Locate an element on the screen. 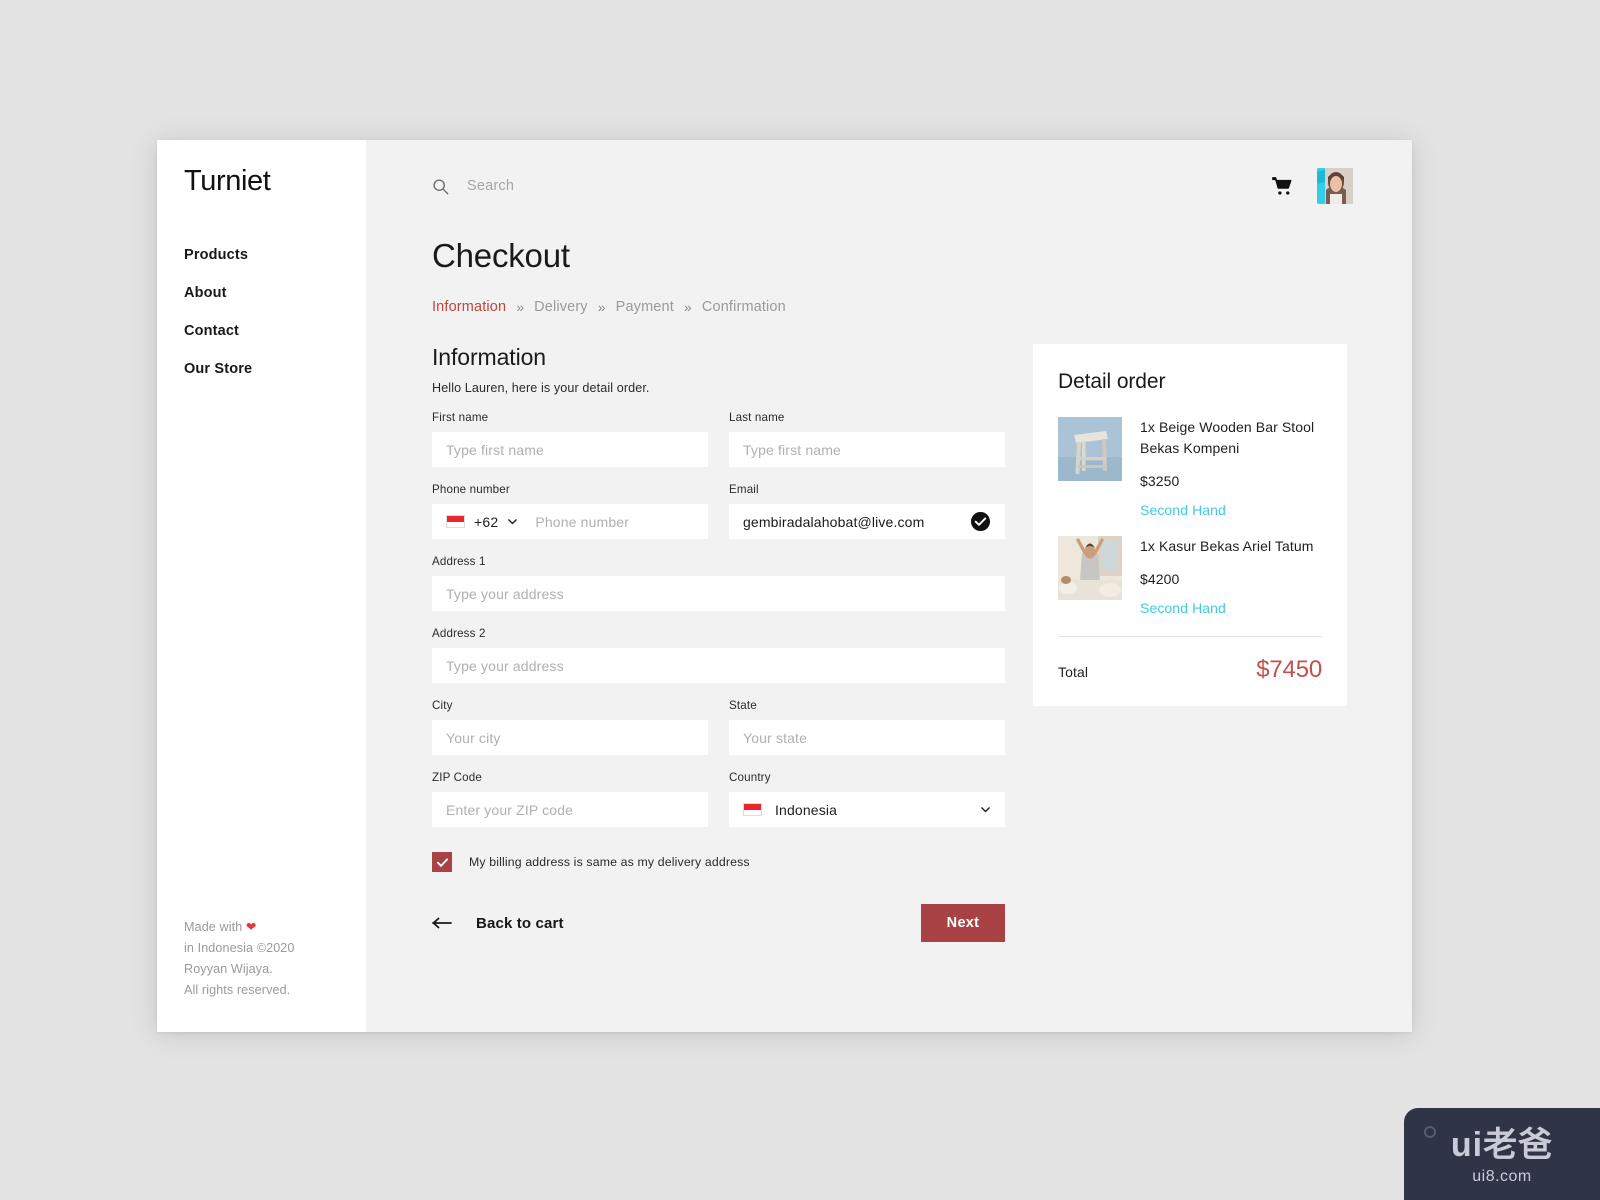 This screenshot has height=1200, width=1600. back-to-cart-label: Back to cart is located at coordinates (520, 923).